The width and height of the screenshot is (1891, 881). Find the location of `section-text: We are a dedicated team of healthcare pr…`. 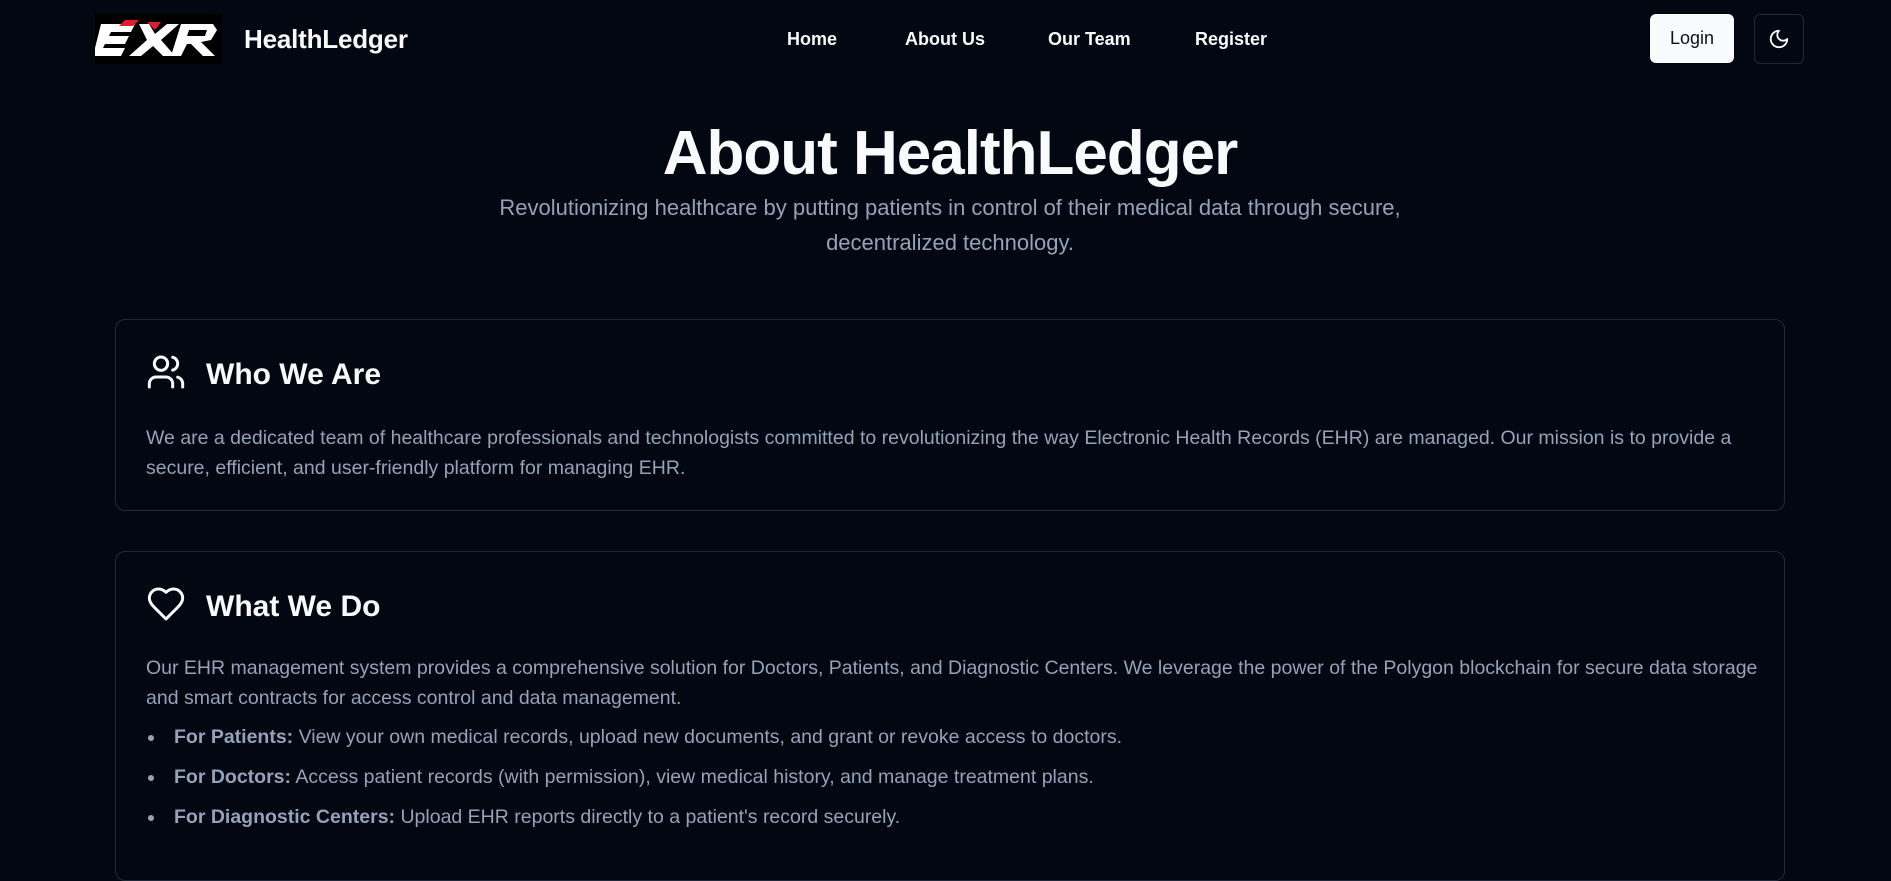

section-text: We are a dedicated team of healthcare pr… is located at coordinates (939, 453).